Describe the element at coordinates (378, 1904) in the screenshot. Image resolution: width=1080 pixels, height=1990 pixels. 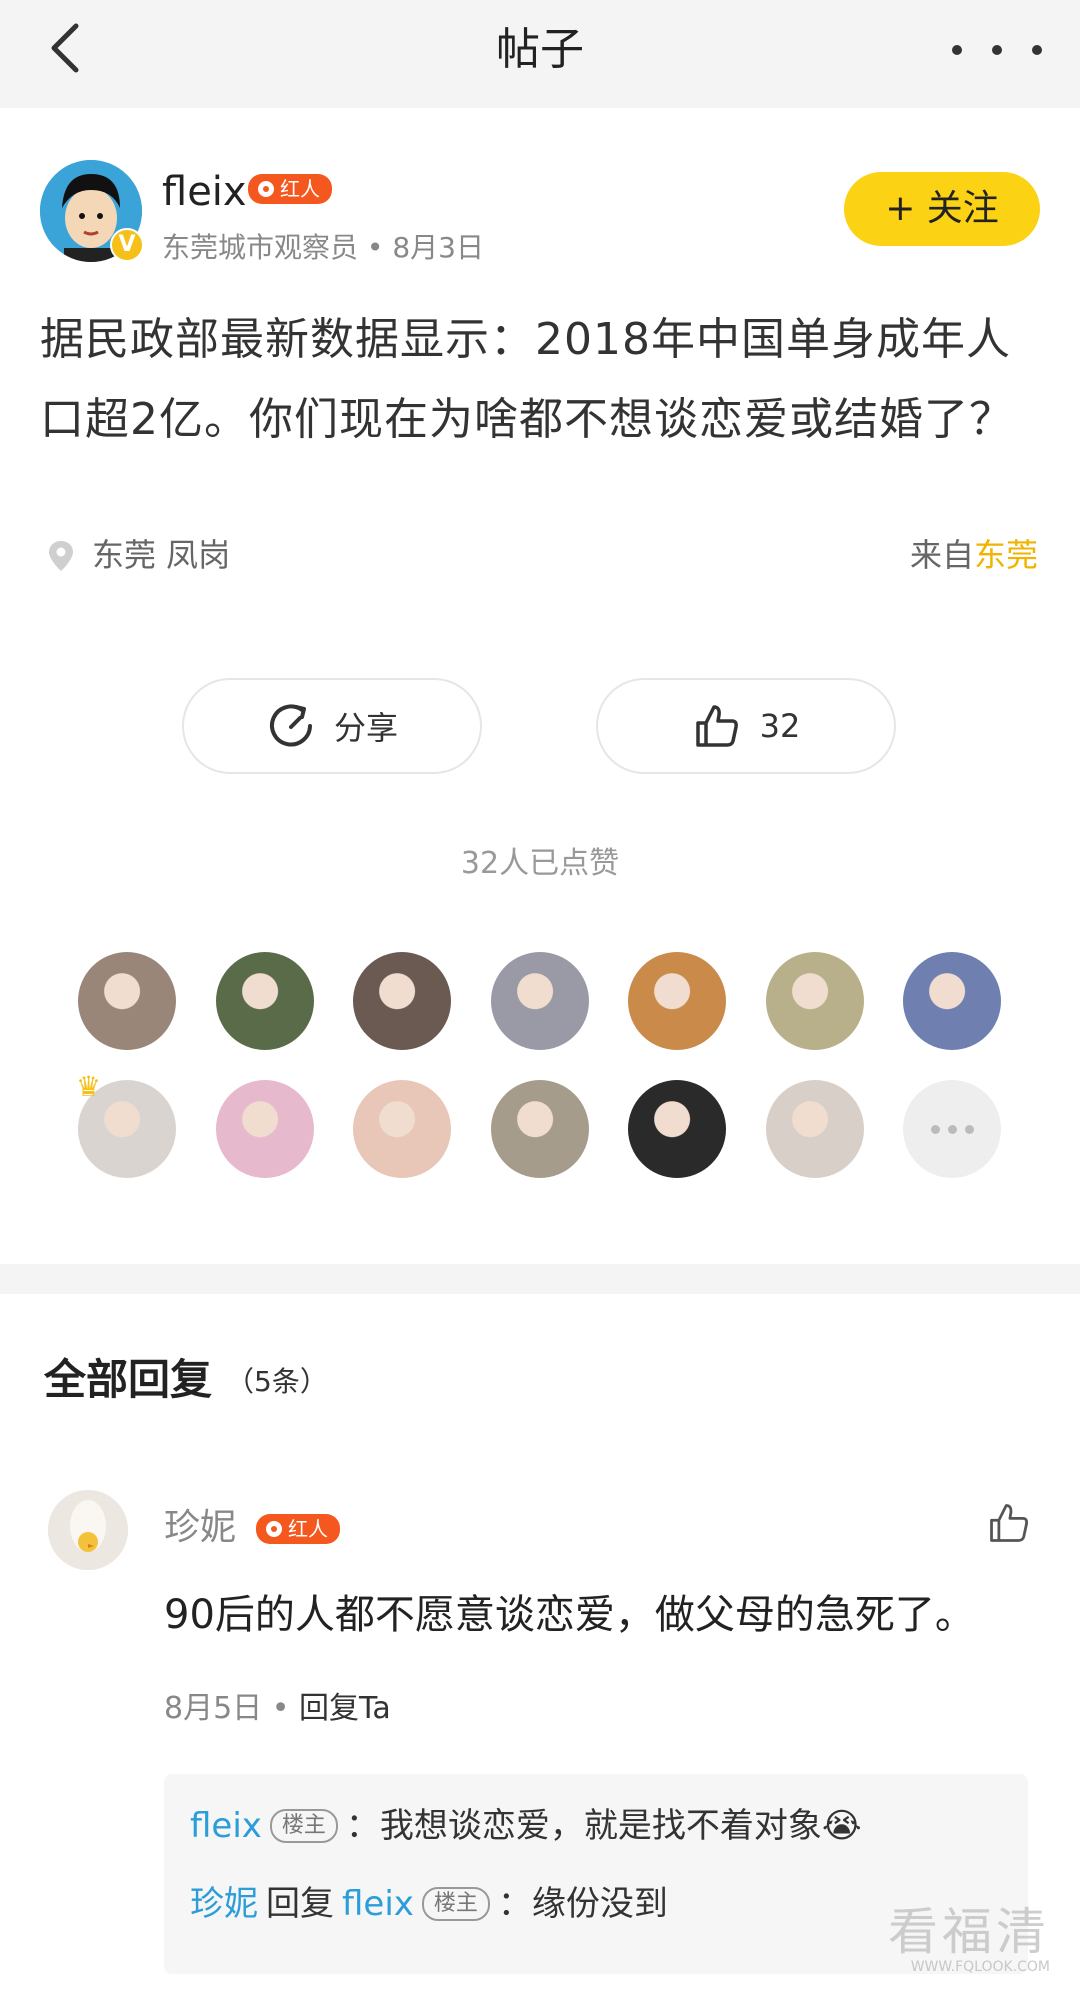
I see `reply-target: fleix` at that location.